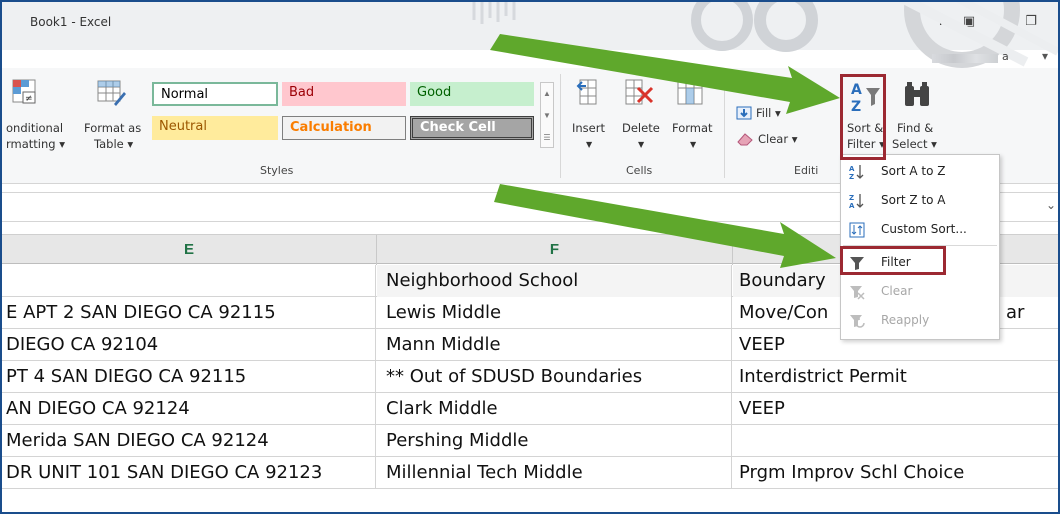 Image resolution: width=1060 pixels, height=514 pixels. Describe the element at coordinates (893, 260) in the screenshot. I see `filter-highlight-box` at that location.